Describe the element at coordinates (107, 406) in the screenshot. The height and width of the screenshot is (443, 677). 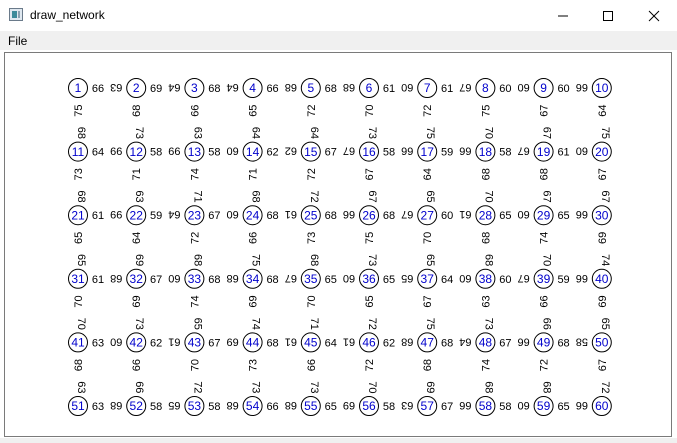
I see `edge-label-h: 63 68` at that location.